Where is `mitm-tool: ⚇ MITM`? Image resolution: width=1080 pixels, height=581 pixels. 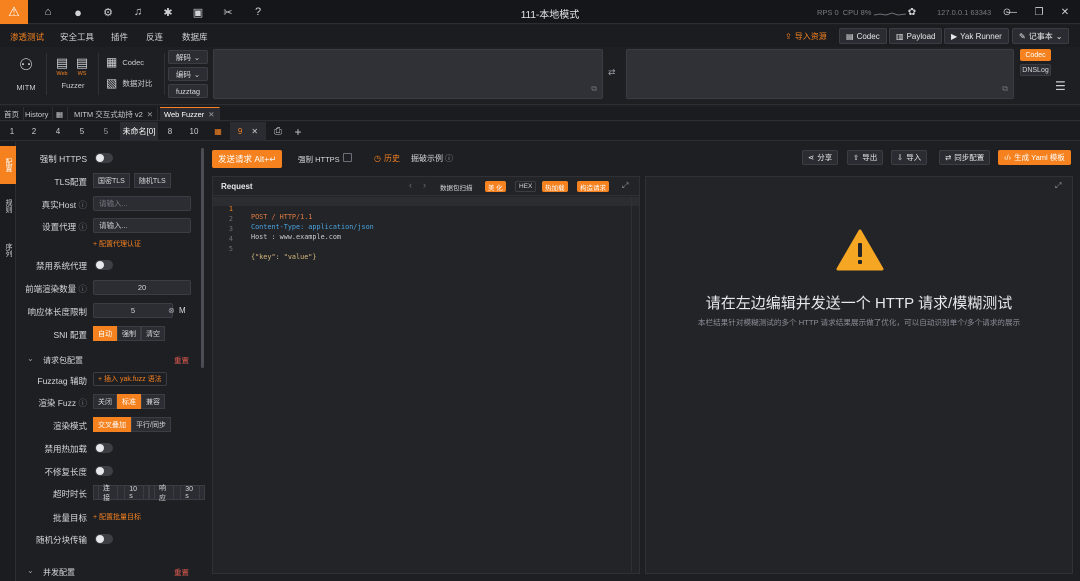 mitm-tool: ⚇ MITM is located at coordinates (26, 73).